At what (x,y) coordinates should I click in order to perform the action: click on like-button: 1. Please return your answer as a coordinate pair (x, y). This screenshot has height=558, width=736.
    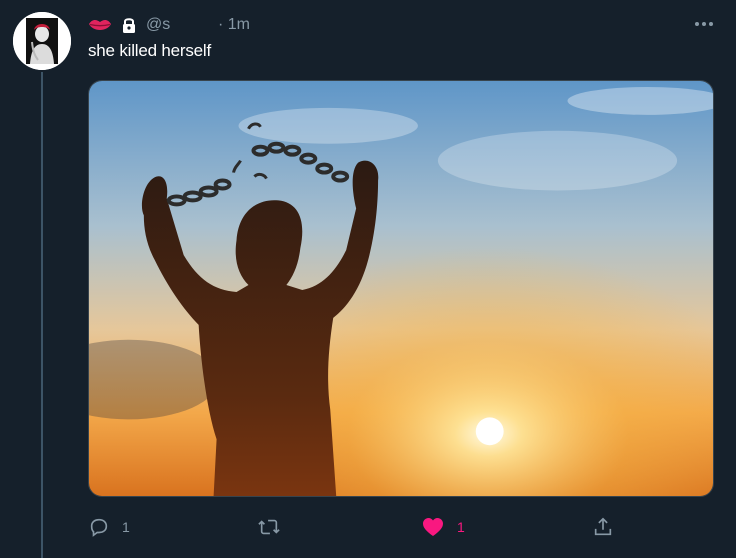
    Looking at the image, I should click on (443, 527).